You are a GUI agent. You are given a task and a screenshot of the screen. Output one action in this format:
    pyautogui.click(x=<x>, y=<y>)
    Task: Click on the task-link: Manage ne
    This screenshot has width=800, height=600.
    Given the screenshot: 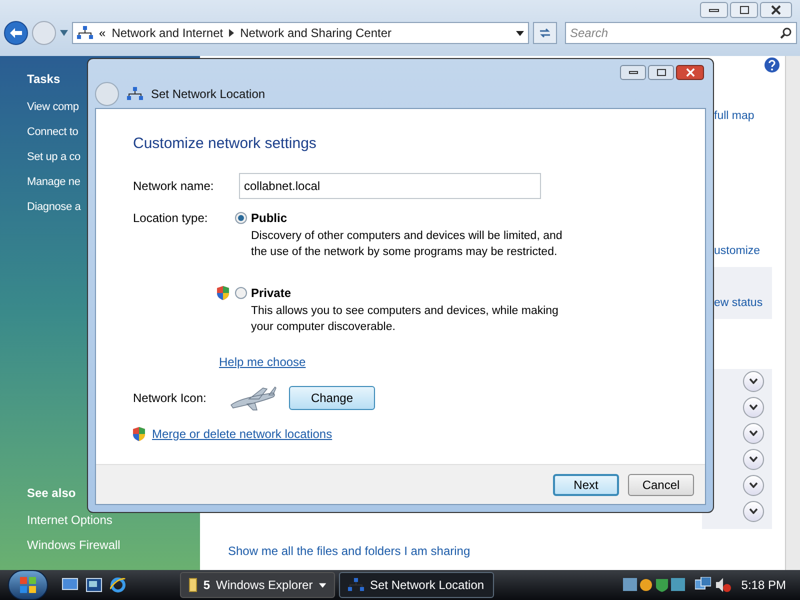 What is the action you would take?
    pyautogui.click(x=53, y=182)
    